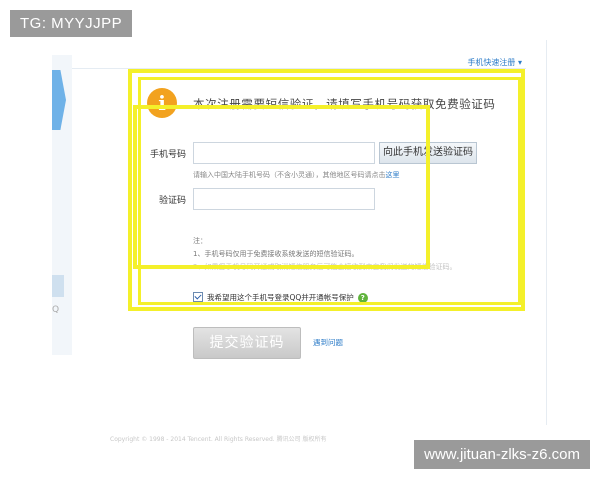 This screenshot has height=480, width=600. I want to click on submit-code-button: 提交验证码, so click(247, 343).